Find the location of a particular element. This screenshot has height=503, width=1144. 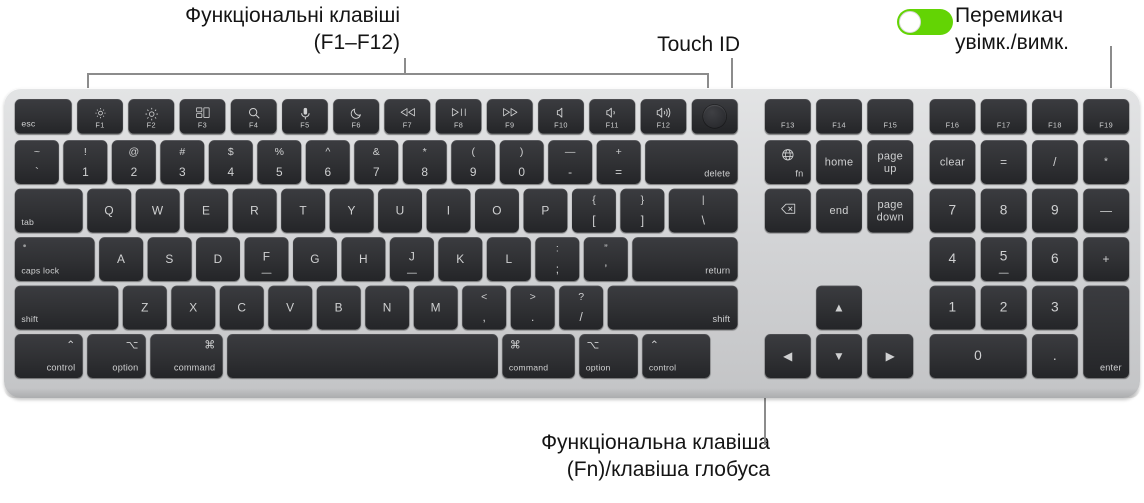

key-r: R is located at coordinates (254, 210).